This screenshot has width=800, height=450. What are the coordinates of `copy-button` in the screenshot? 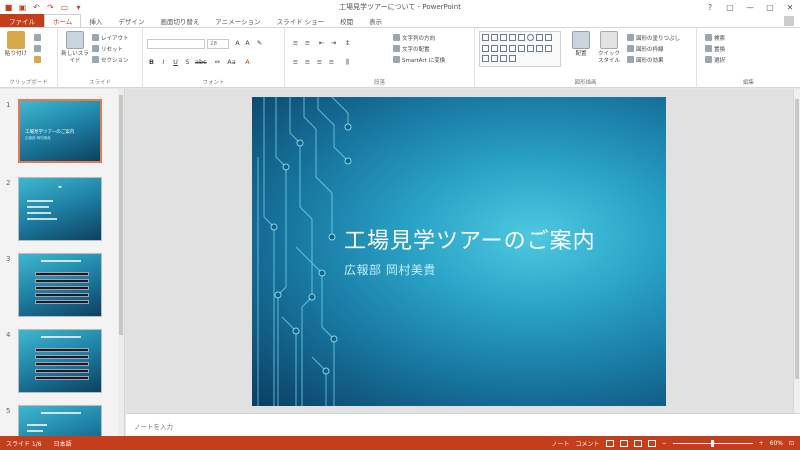 It's located at (37, 48).